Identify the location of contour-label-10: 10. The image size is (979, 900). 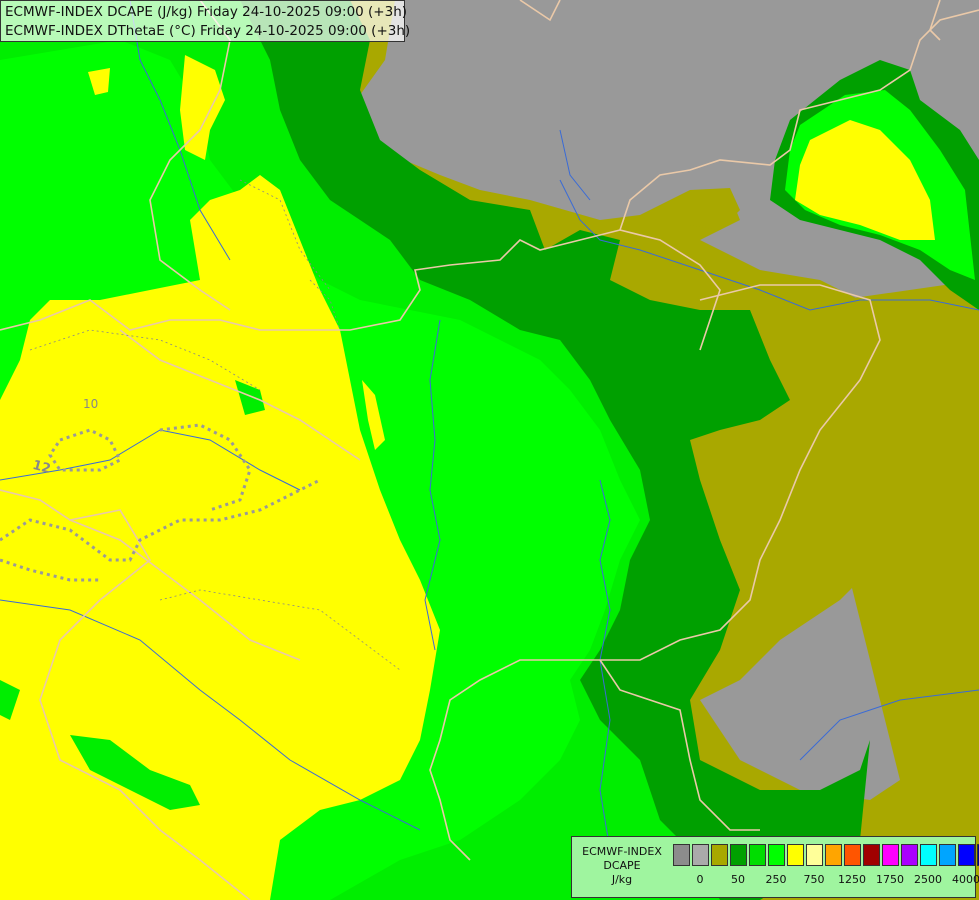
(90, 404).